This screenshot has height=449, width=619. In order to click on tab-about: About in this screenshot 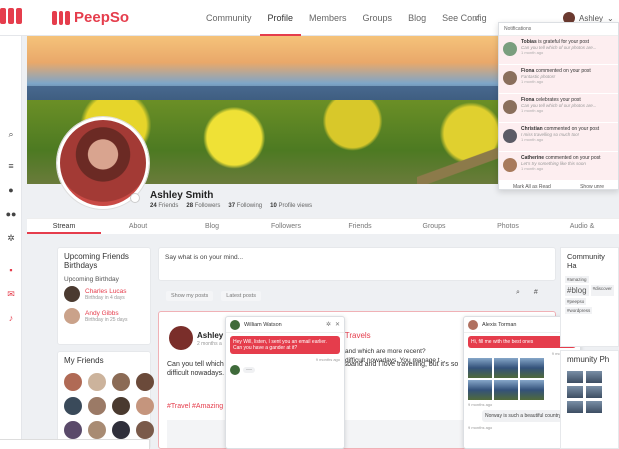, I will do `click(138, 226)`.